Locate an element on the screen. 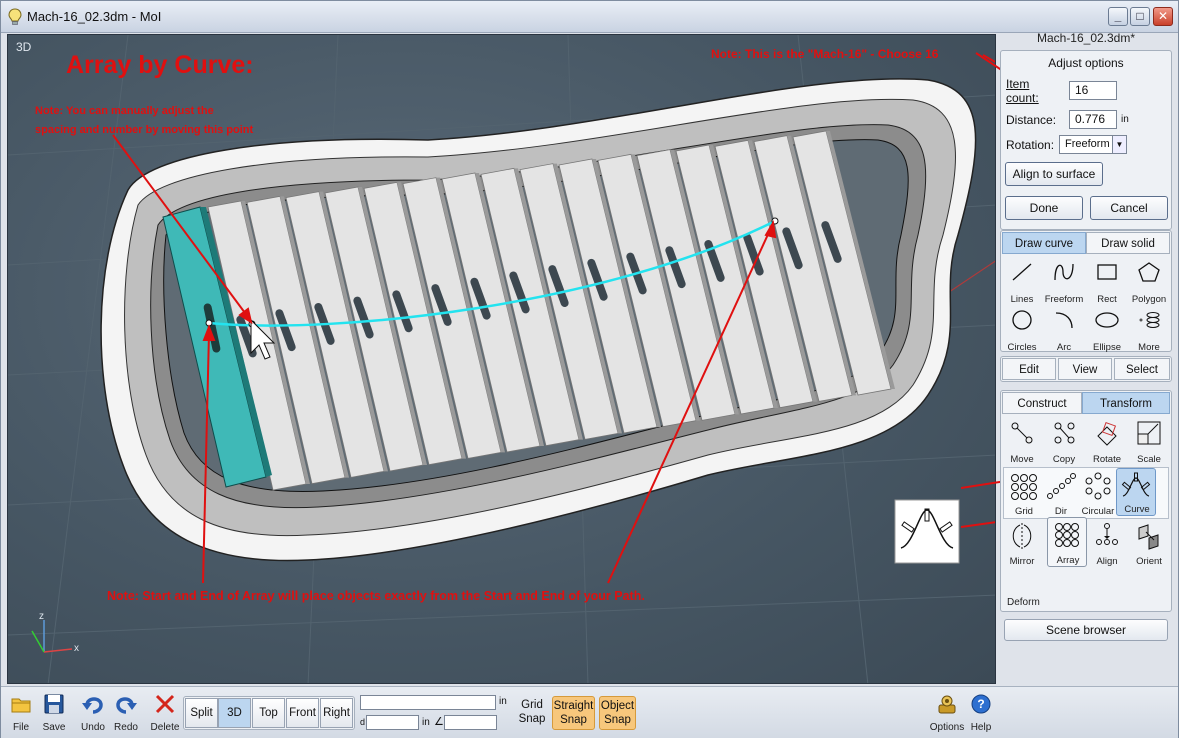 The image size is (1179, 738). maximize-icon: □ is located at coordinates (1140, 16).